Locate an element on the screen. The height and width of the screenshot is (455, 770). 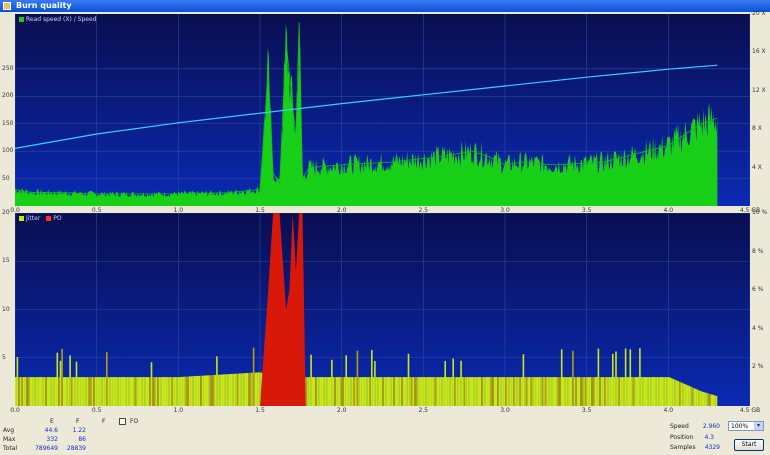
y2-tick-label: 8 % is located at coordinates (758, 251).